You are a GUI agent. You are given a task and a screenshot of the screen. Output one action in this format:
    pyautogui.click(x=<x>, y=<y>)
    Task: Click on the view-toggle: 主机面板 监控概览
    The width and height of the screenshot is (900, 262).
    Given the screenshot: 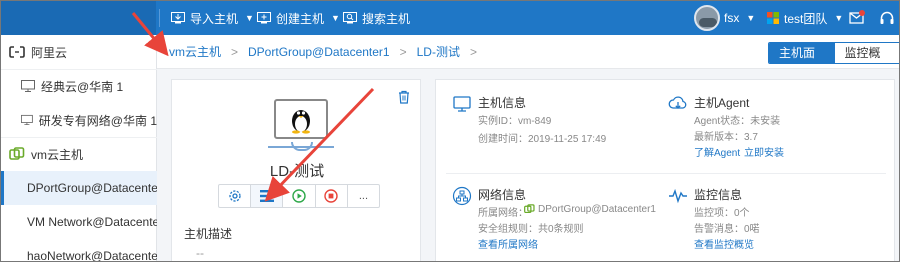 What is the action you would take?
    pyautogui.click(x=833, y=53)
    